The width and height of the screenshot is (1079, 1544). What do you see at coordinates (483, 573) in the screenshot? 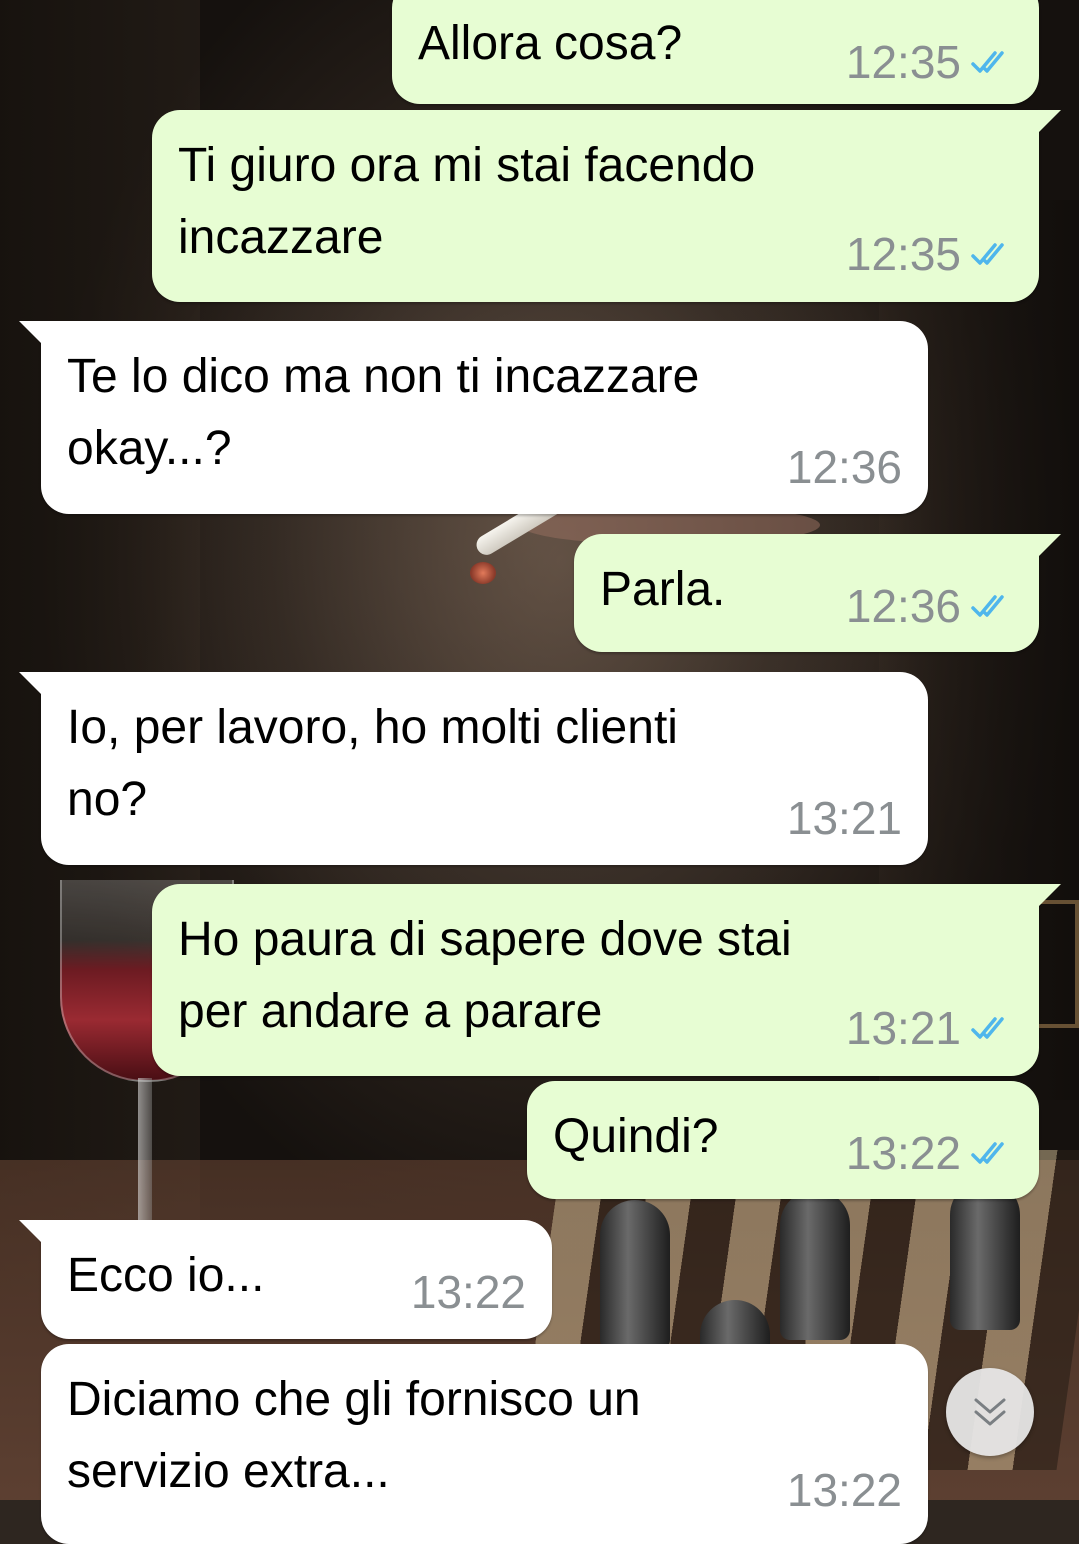
I see `wallpaper-cigarette-tip` at bounding box center [483, 573].